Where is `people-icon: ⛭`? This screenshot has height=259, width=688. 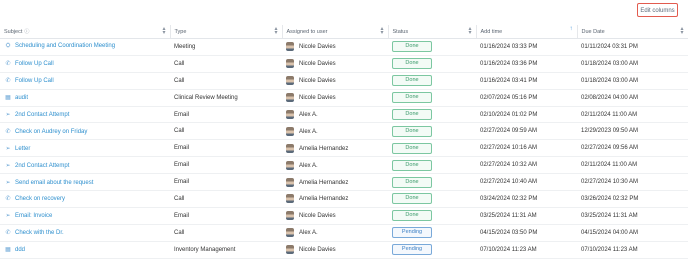 people-icon: ⛭ is located at coordinates (8, 46).